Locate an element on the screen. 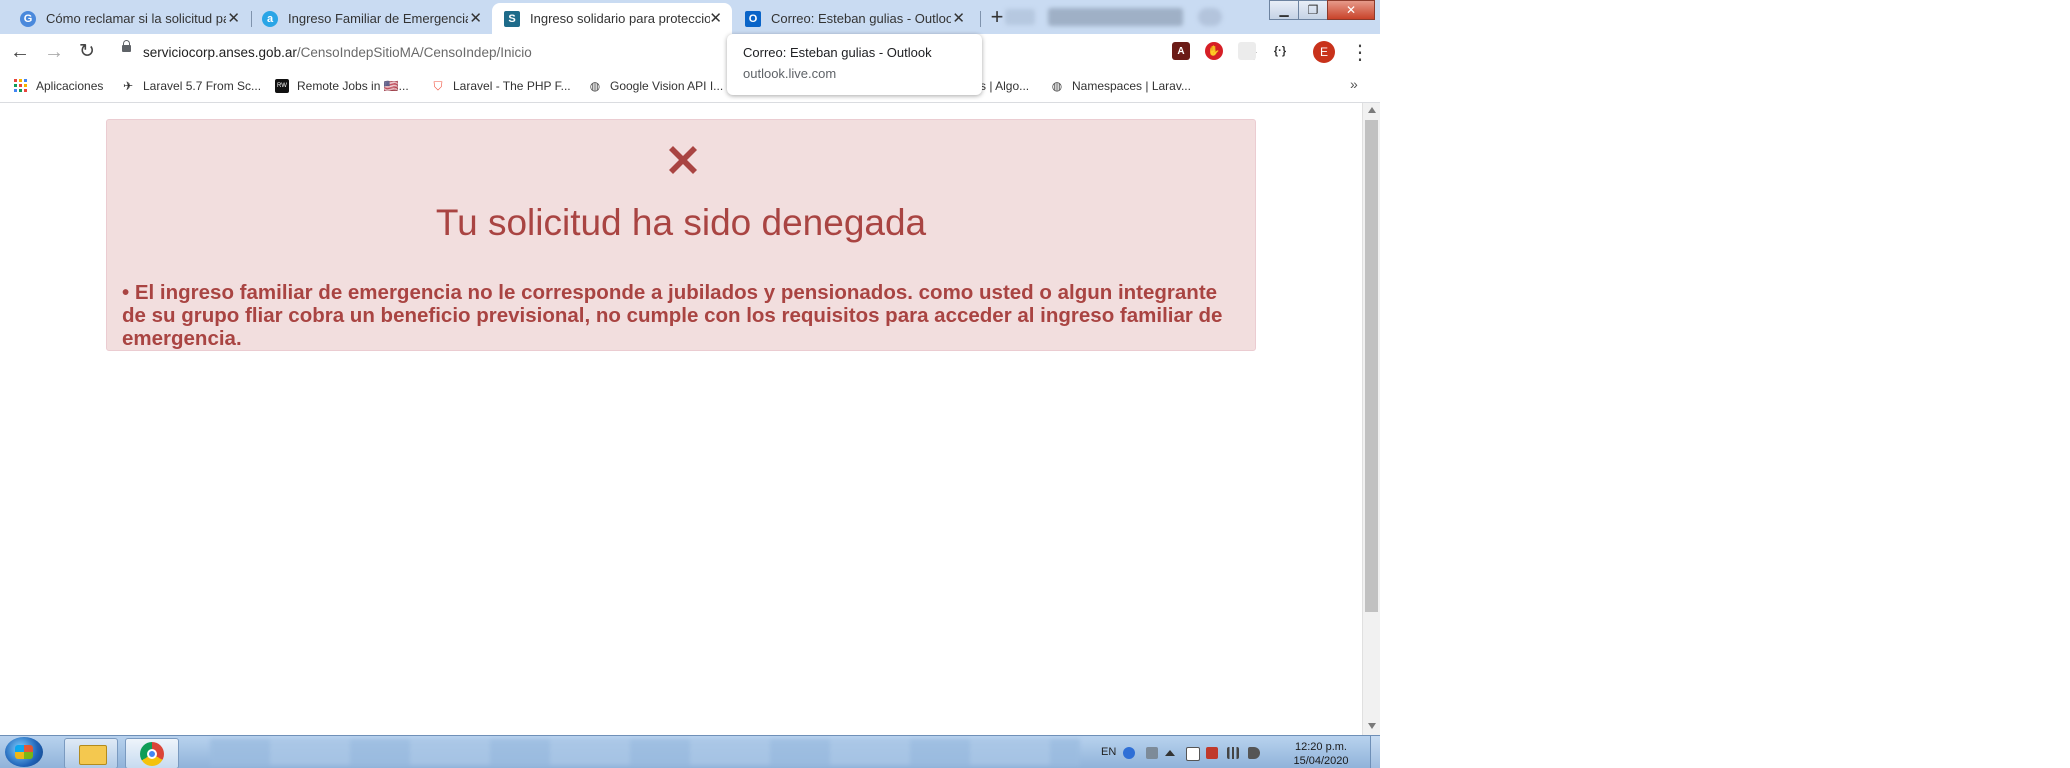 This screenshot has width=2070, height=768. bookmark-label: Aplicaciones is located at coordinates (70, 86).